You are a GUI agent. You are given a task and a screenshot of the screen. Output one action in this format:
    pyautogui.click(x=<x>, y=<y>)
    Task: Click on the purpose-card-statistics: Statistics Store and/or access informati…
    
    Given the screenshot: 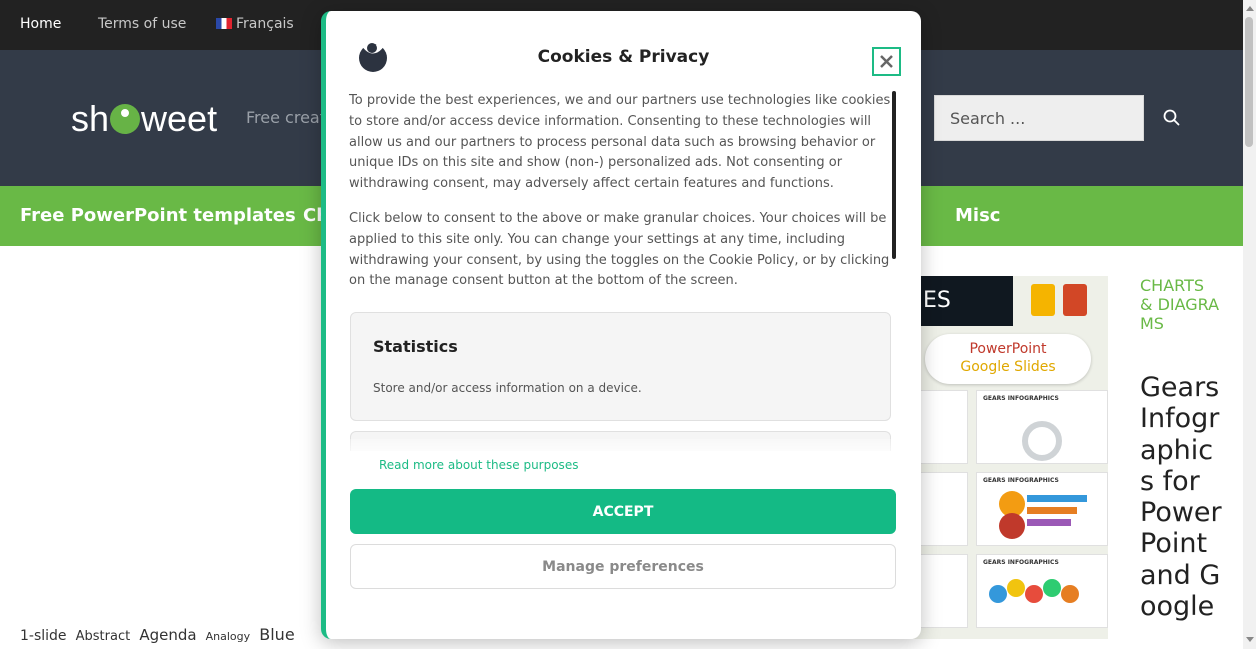 What is the action you would take?
    pyautogui.click(x=620, y=366)
    